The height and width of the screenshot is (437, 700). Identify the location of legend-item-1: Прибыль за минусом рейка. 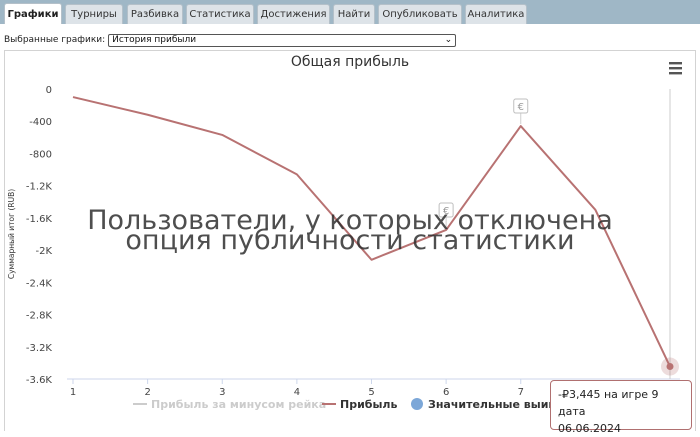
(238, 404).